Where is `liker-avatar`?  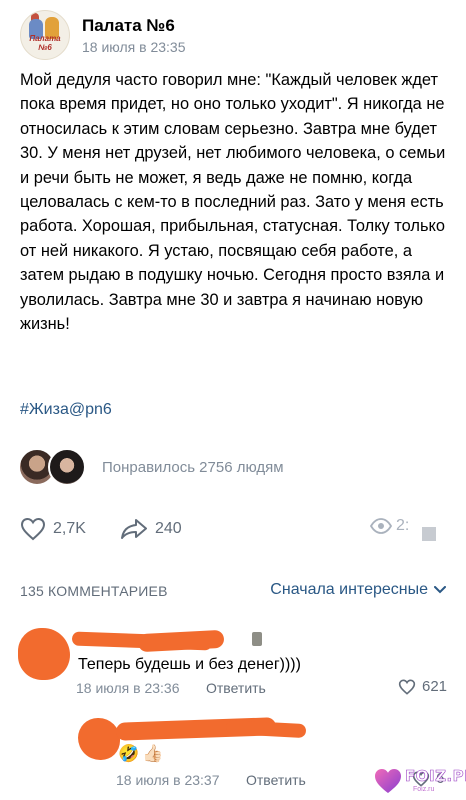
liker-avatar is located at coordinates (67, 467).